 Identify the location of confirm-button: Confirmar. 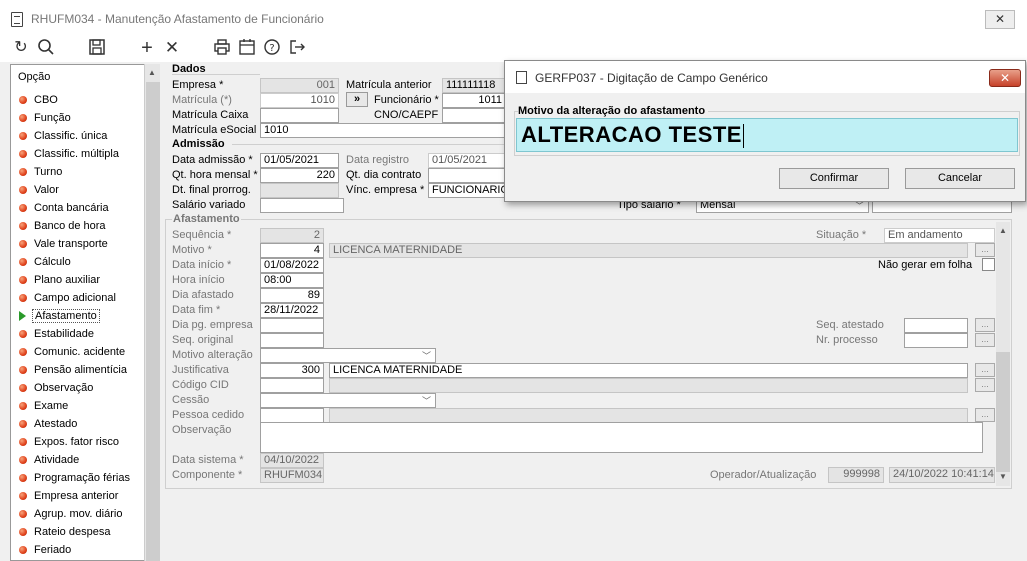
(834, 178).